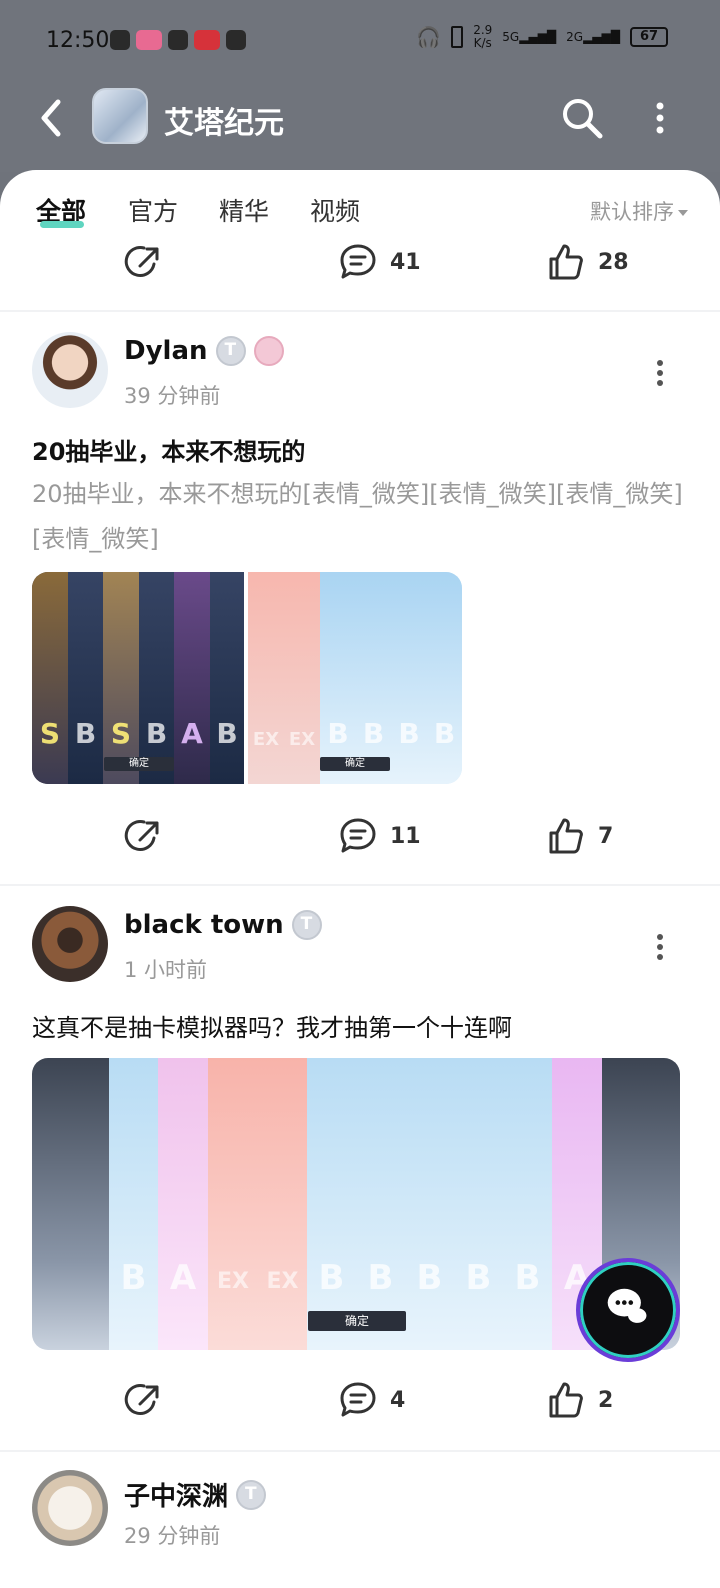  Describe the element at coordinates (405, 836) in the screenshot. I see `comment-count: 11` at that location.